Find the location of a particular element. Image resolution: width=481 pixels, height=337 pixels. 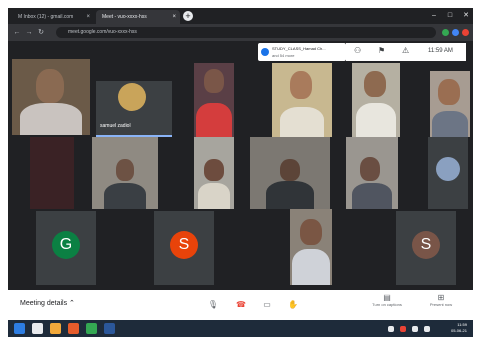

chevron-up-icon: ⌃ is located at coordinates (72, 303).